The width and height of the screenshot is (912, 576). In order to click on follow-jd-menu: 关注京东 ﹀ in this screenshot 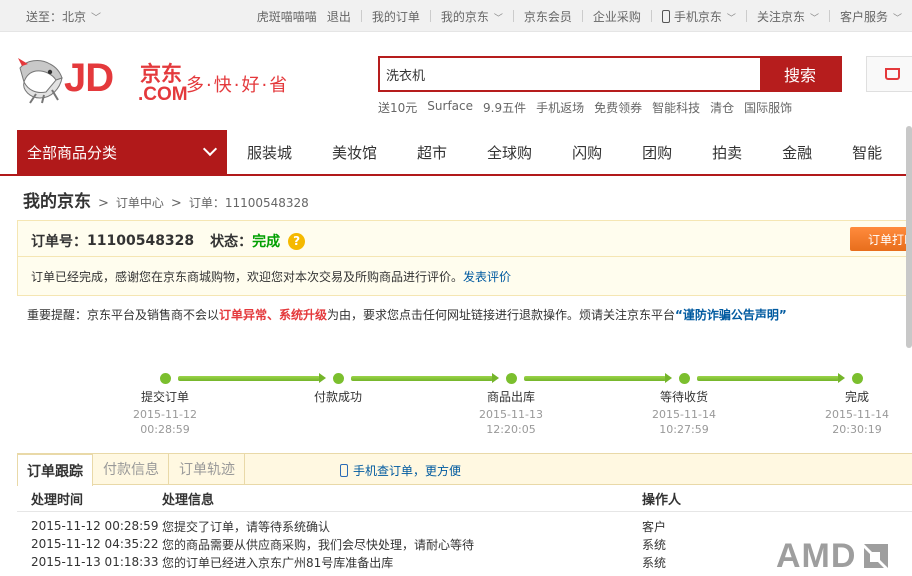, I will do `click(788, 16)`.